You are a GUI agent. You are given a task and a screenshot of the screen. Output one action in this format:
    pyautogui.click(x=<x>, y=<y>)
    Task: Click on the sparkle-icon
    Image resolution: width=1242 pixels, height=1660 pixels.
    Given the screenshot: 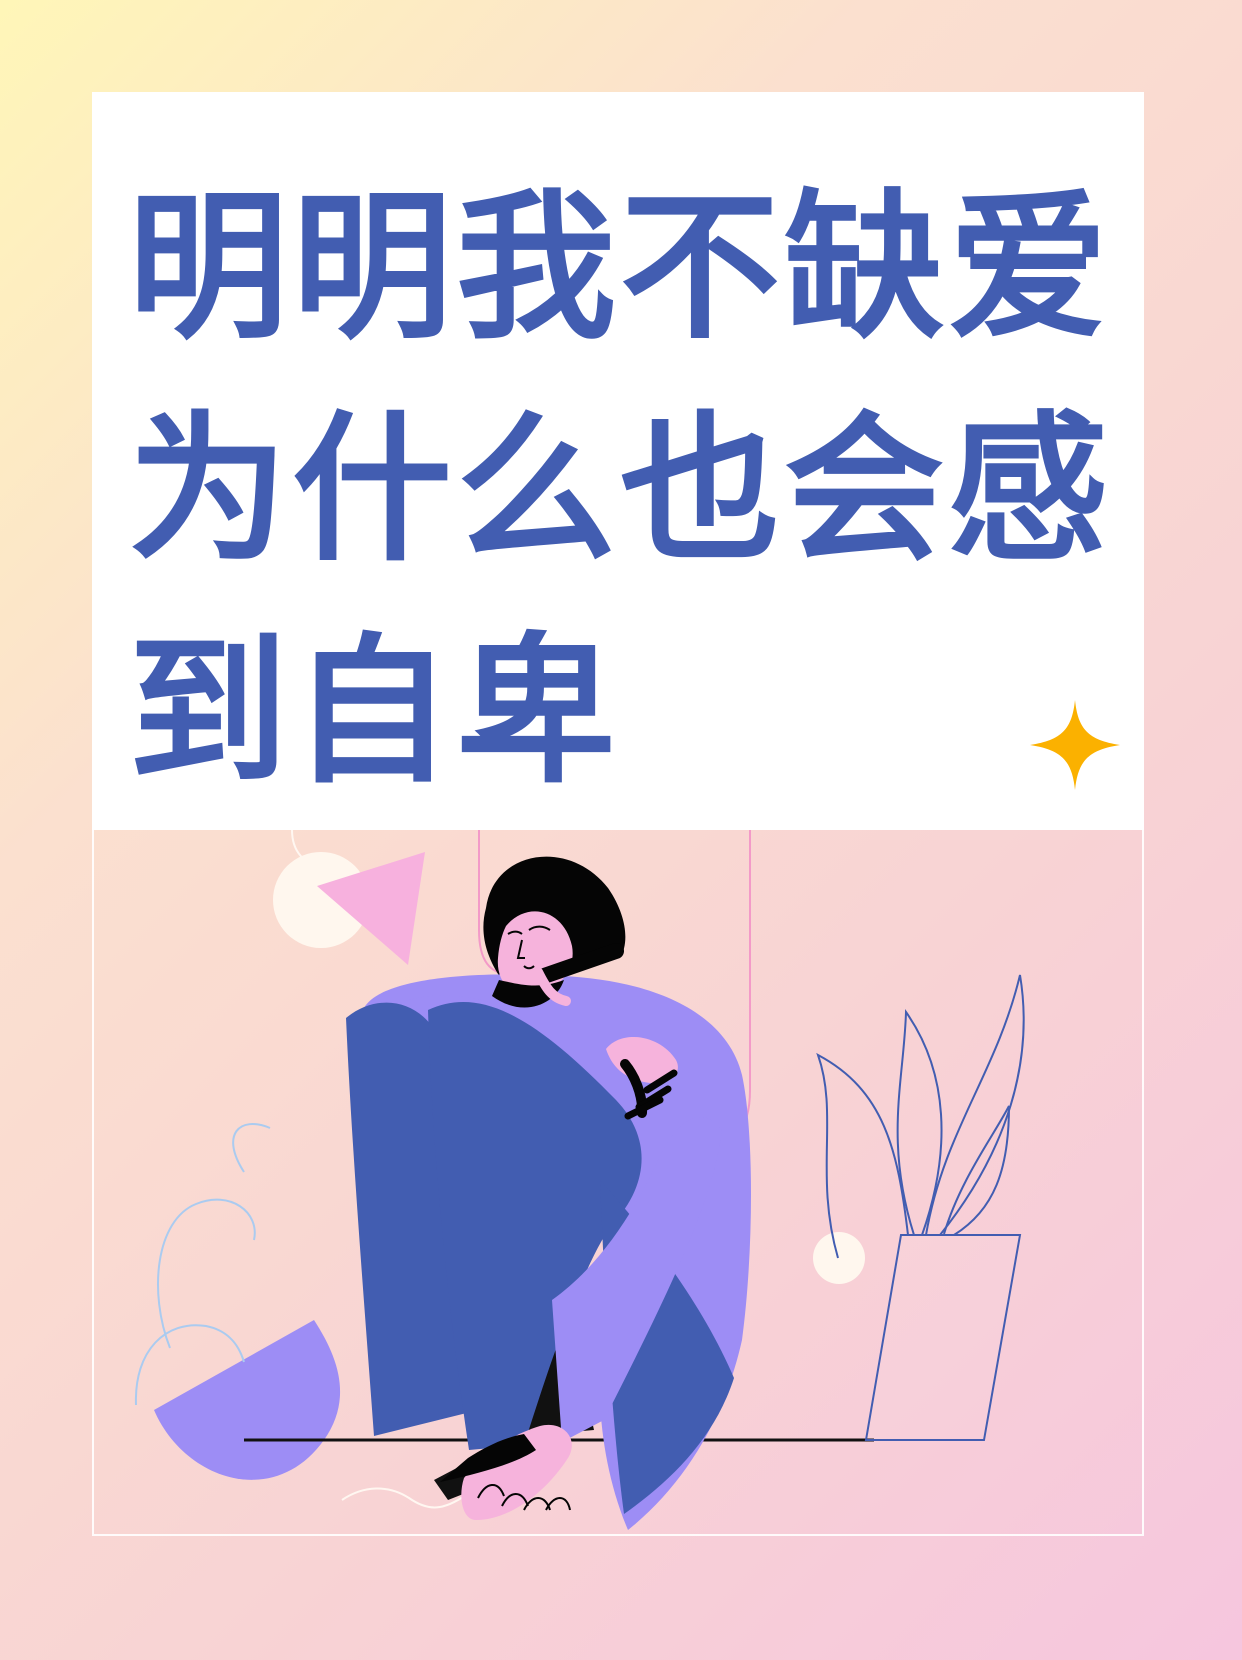 What is the action you would take?
    pyautogui.click(x=1075, y=745)
    